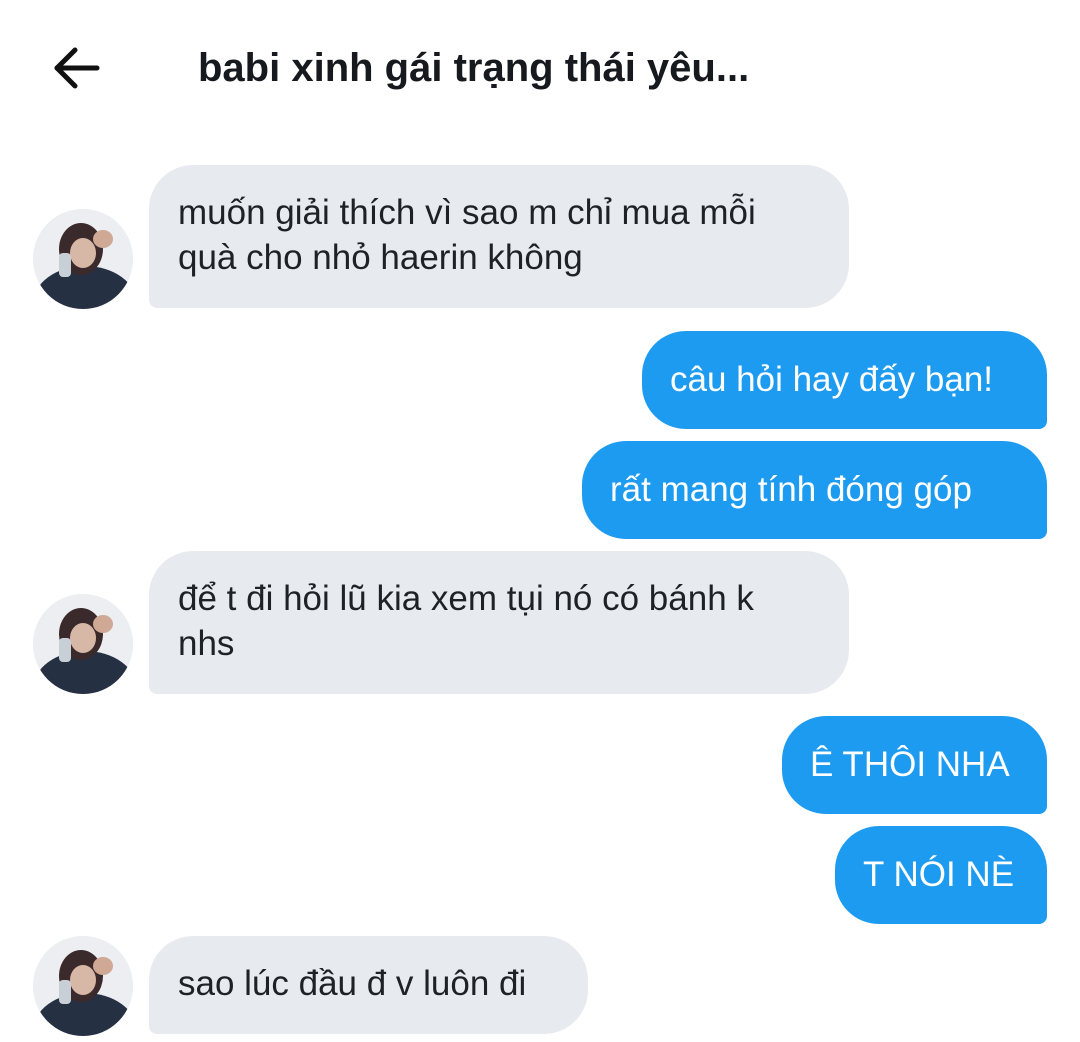 This screenshot has height=1042, width=1080. What do you see at coordinates (914, 765) in the screenshot?
I see `message-outgoing: Ê THÔI NHA` at bounding box center [914, 765].